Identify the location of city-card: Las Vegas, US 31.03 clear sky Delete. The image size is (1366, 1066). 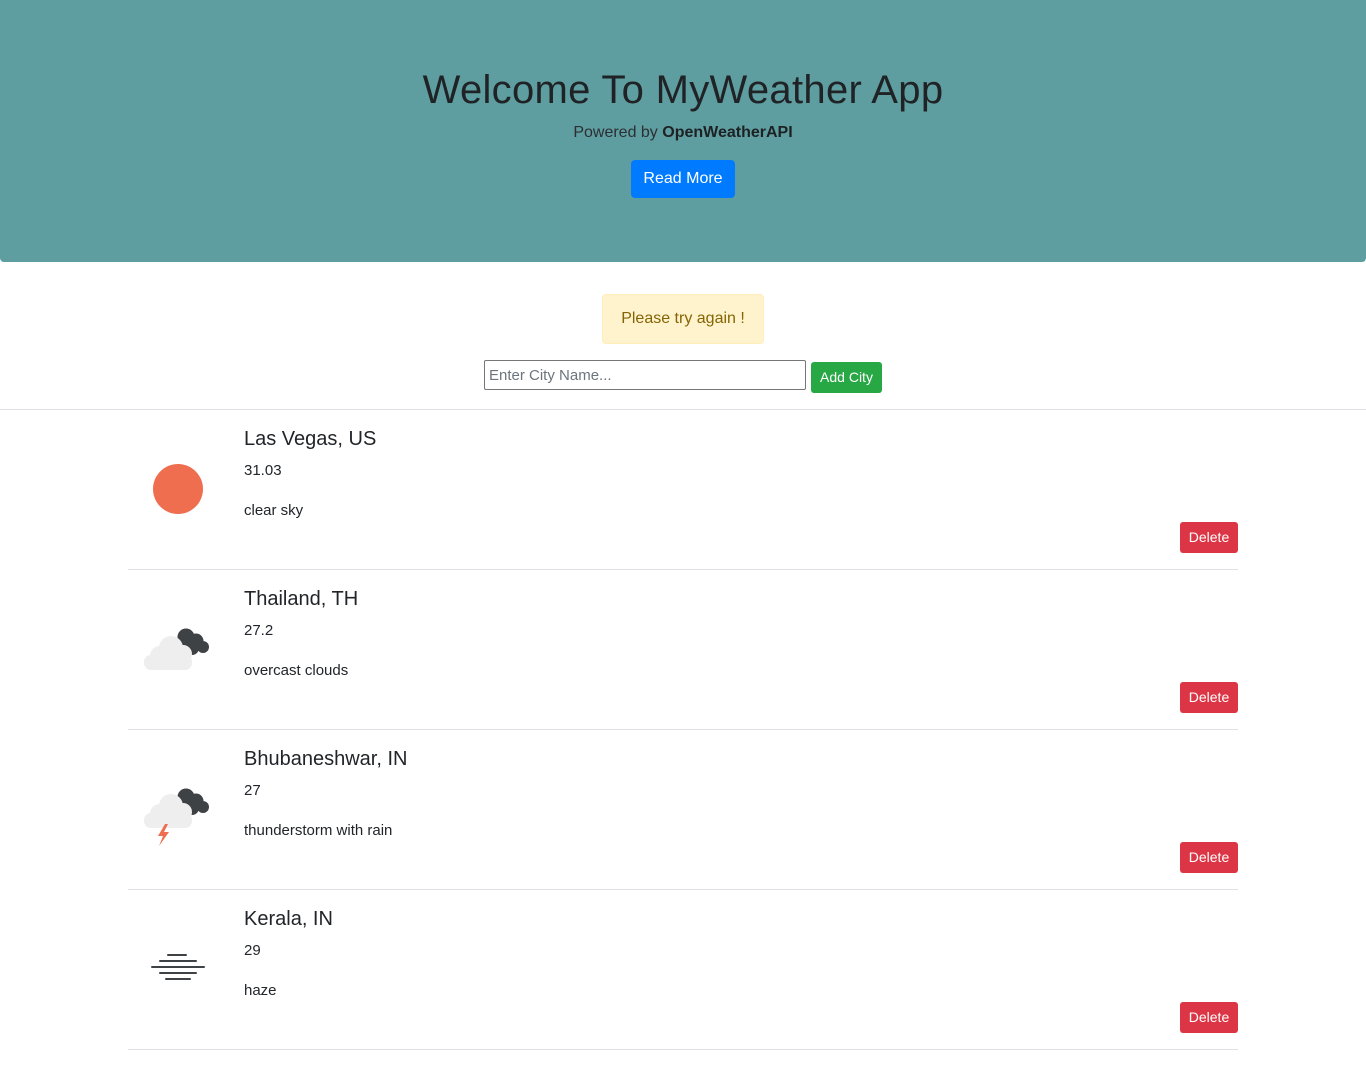
(683, 490).